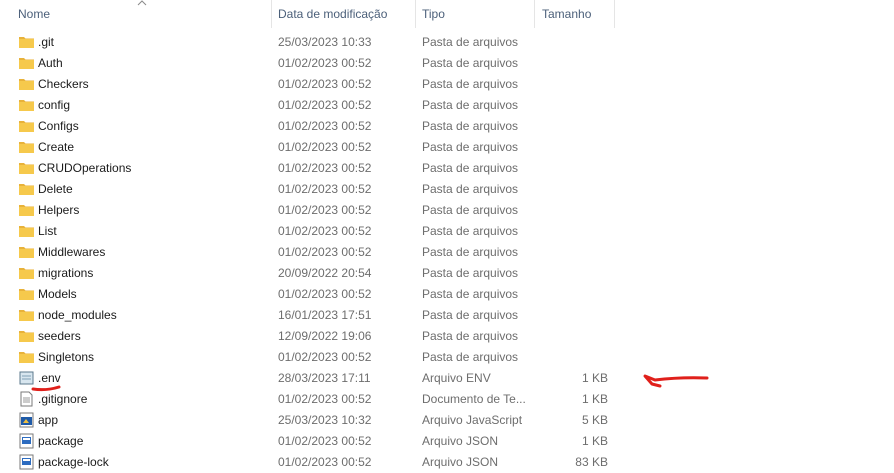  I want to click on file-row: .git 25/03/2023 10:33 Pasta de arquivos, so click(447, 42).